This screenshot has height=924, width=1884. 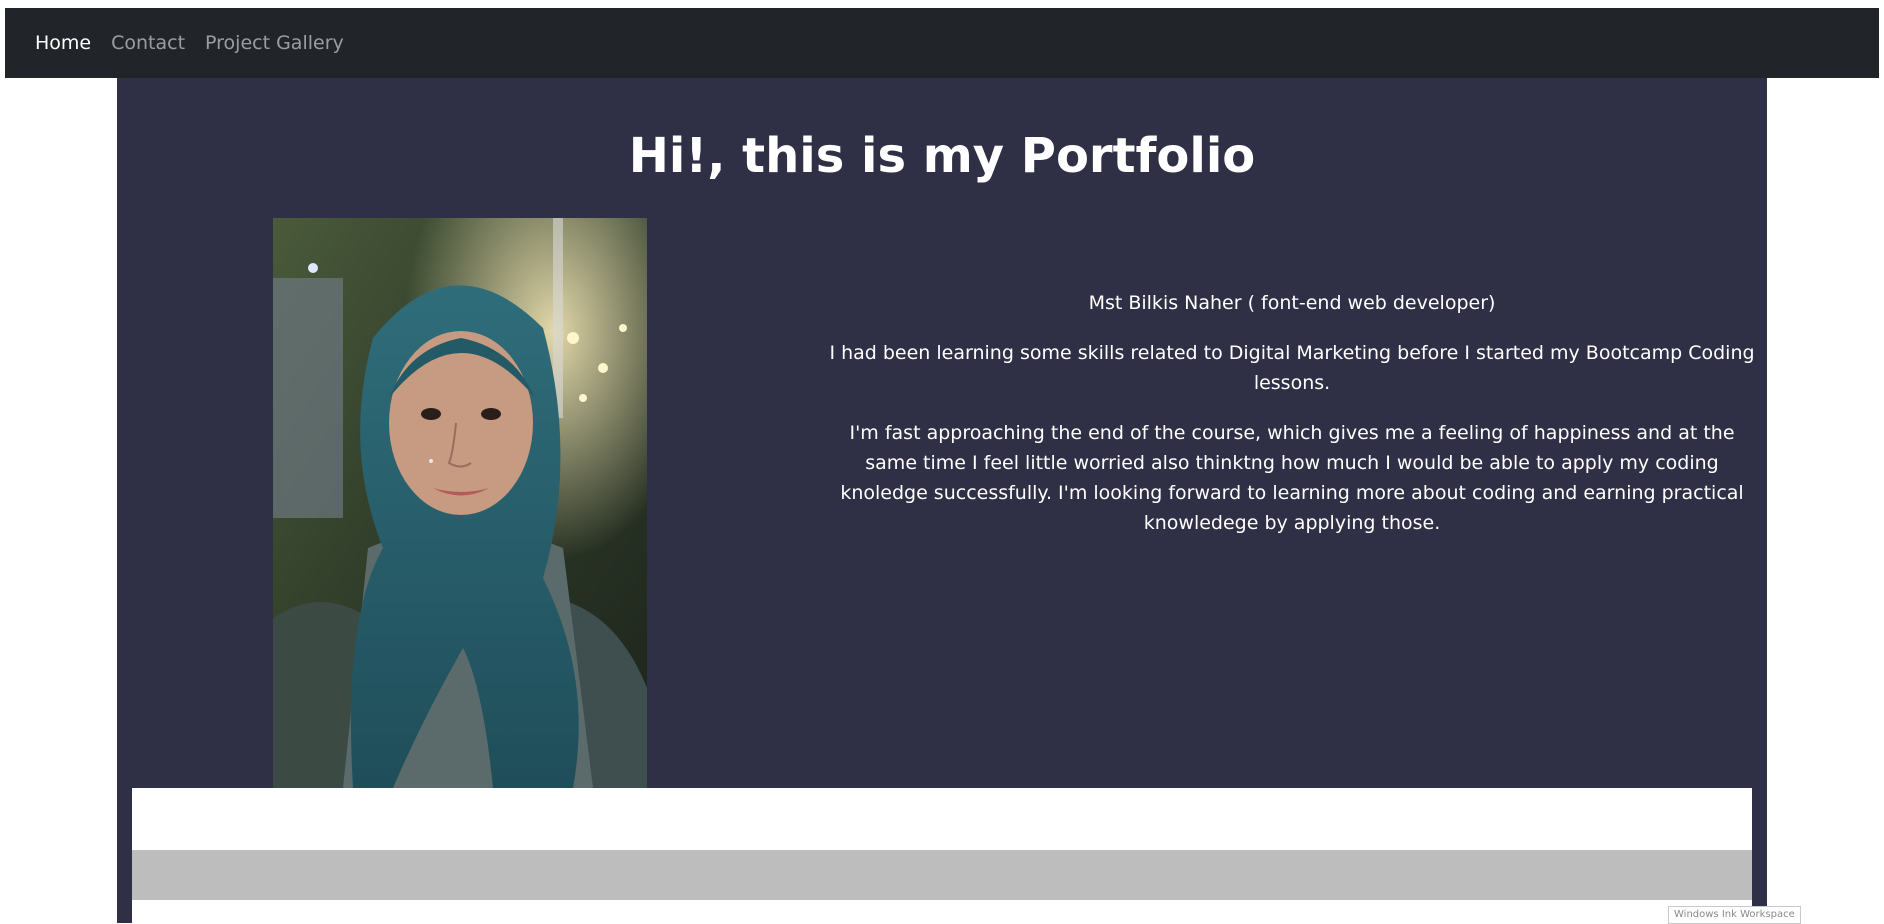 I want to click on windows-ink-workspace-tooltip: Windows Ink Workspace, so click(x=1734, y=915).